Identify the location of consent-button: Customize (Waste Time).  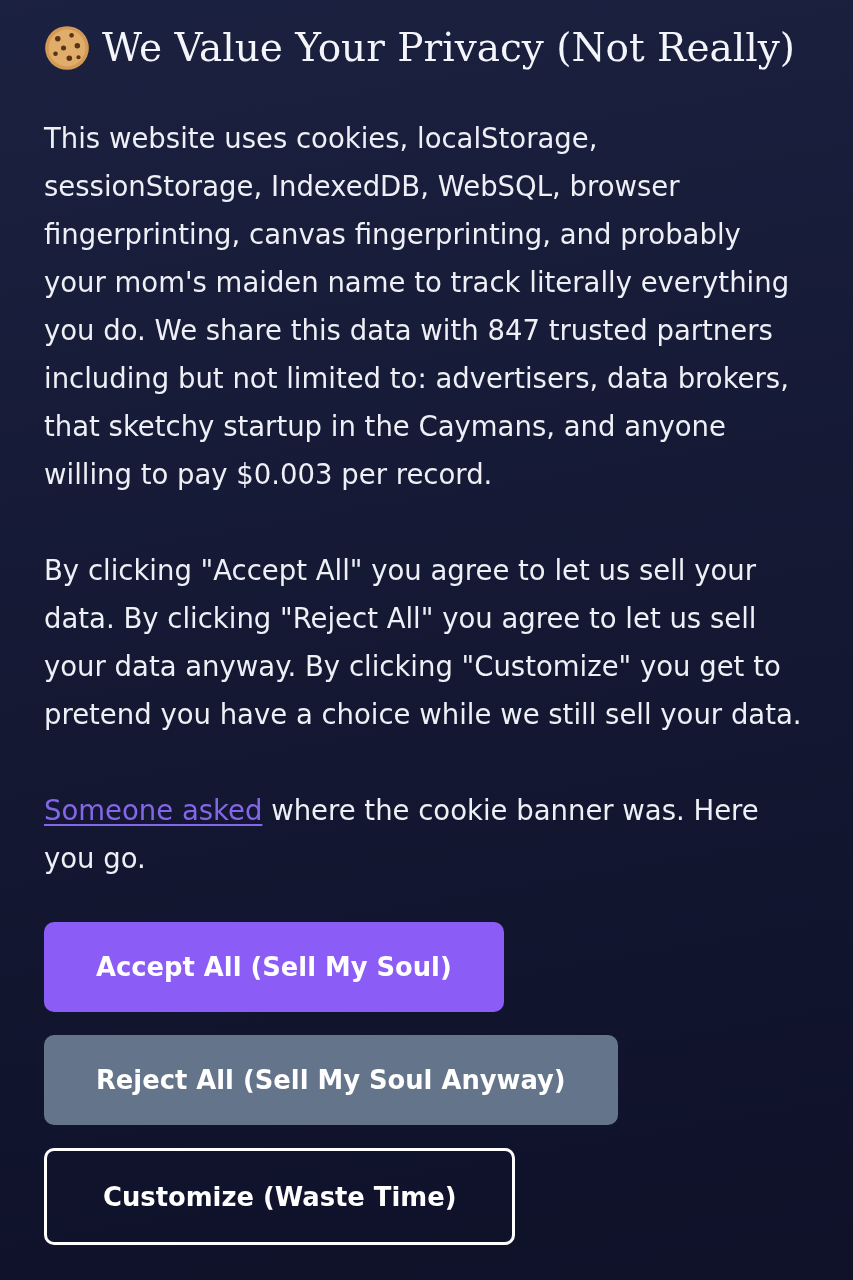
(280, 1196).